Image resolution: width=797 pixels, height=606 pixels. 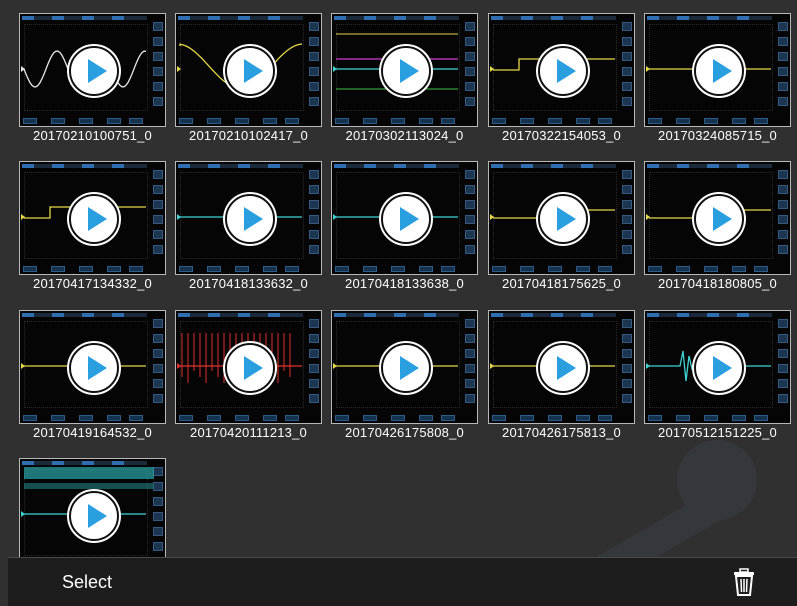 What do you see at coordinates (248, 135) in the screenshot?
I see `video-filename-label: 20170210102417_0` at bounding box center [248, 135].